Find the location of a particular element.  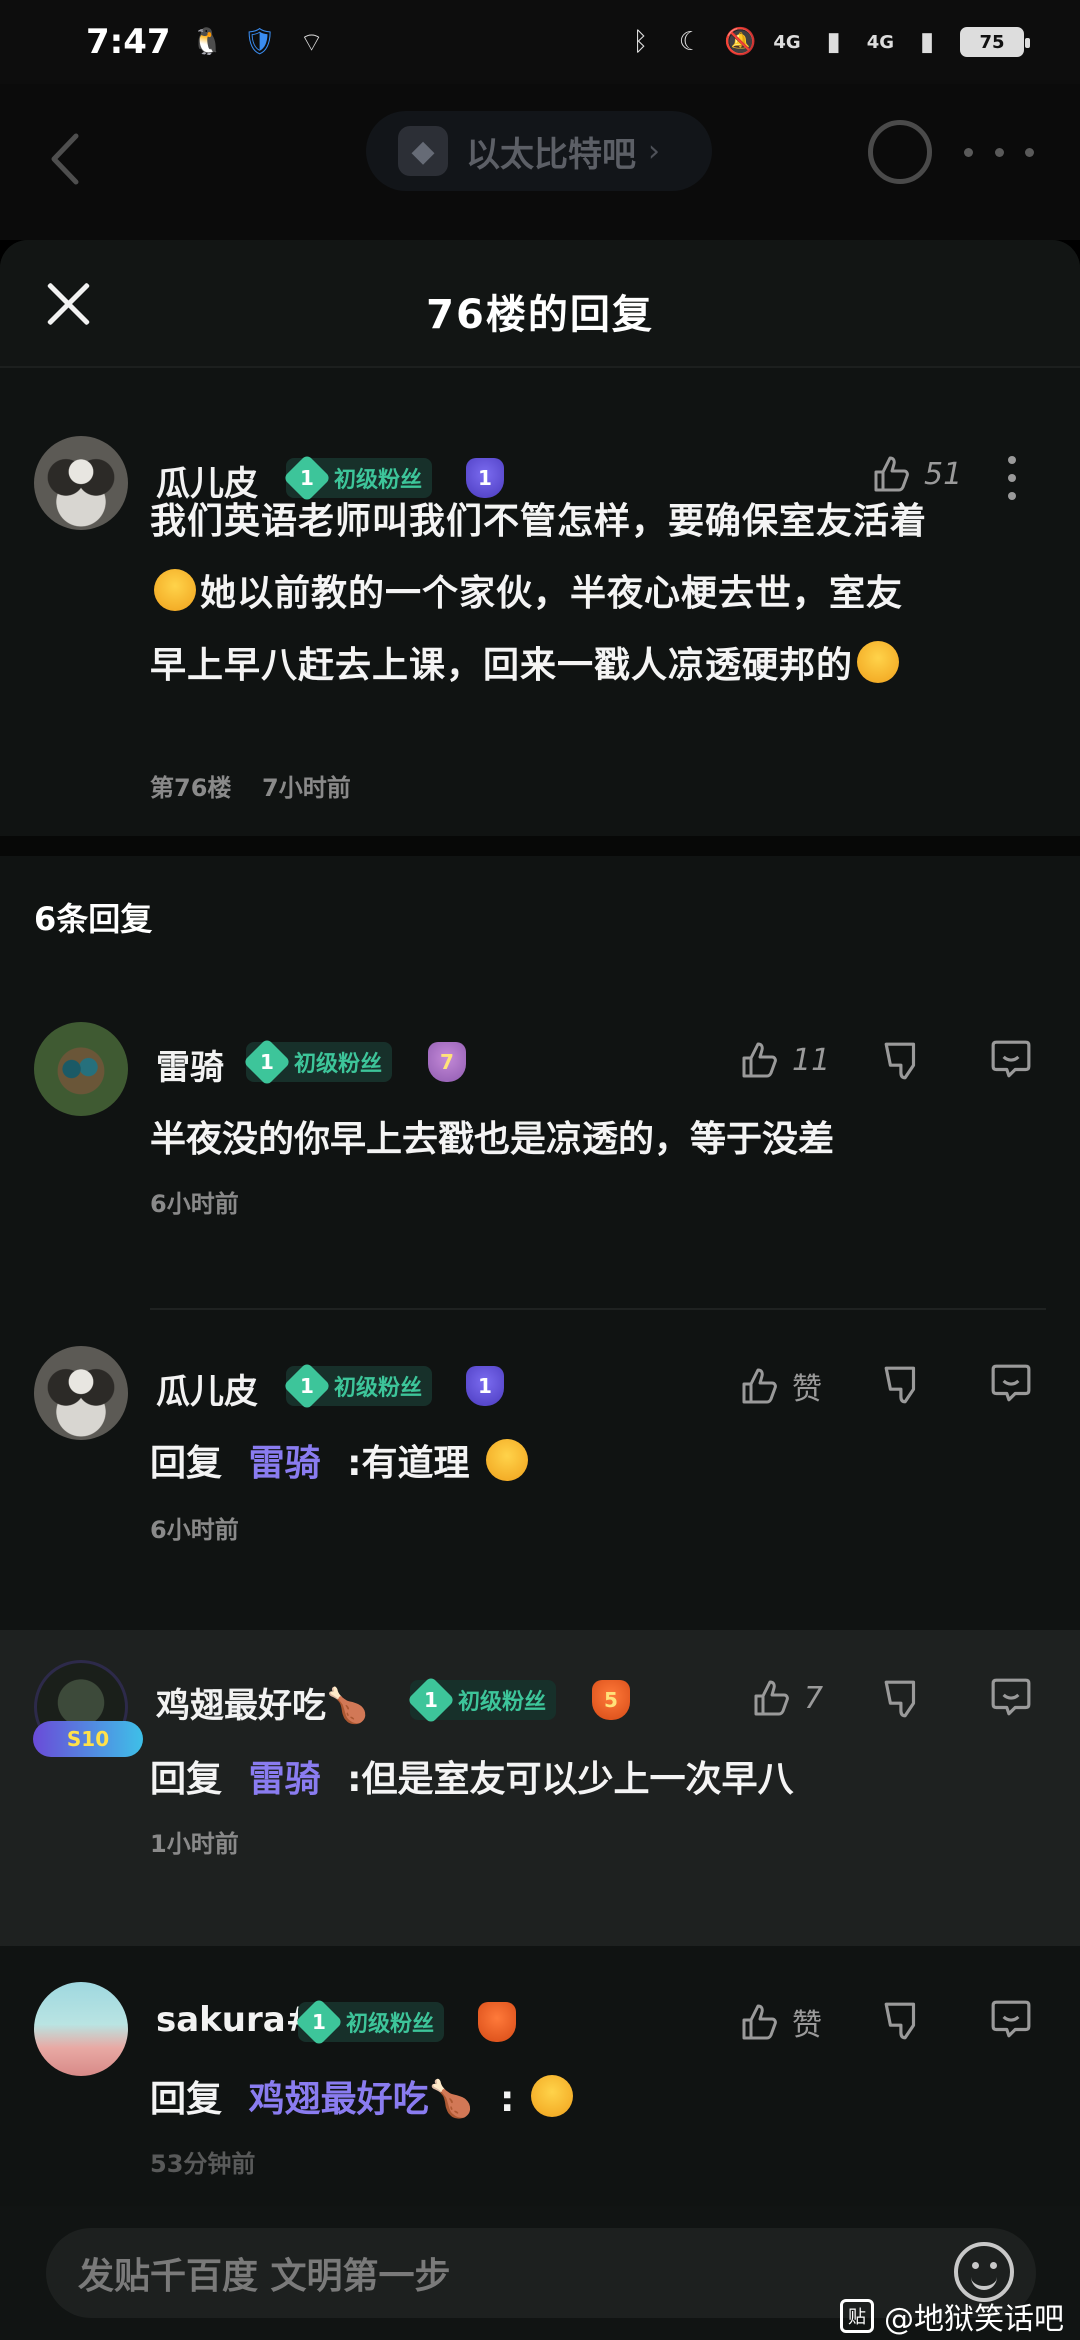

level-badge: 5 is located at coordinates (611, 1700).